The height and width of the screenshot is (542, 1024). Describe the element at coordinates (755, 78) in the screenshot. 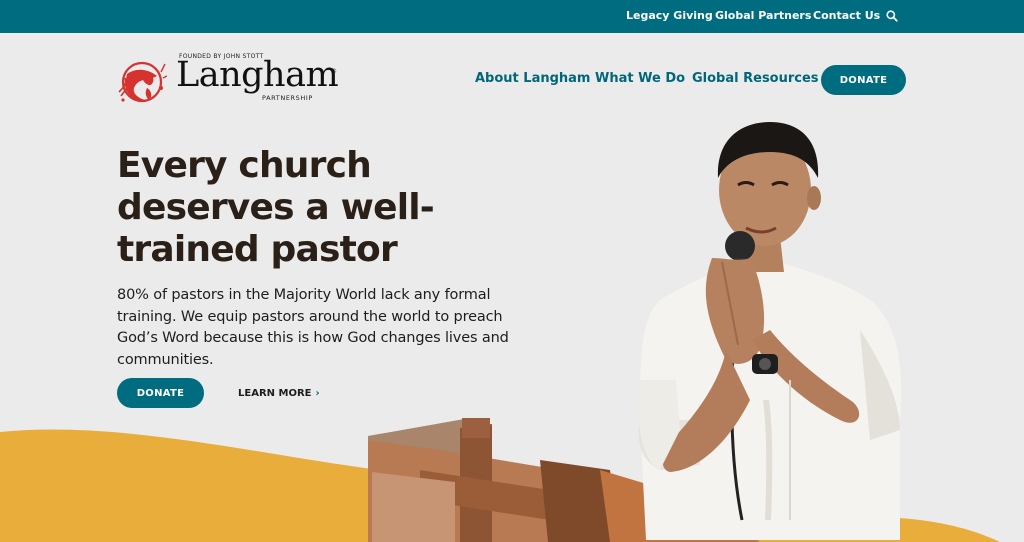

I see `nav-global-resources: Global Resources` at that location.